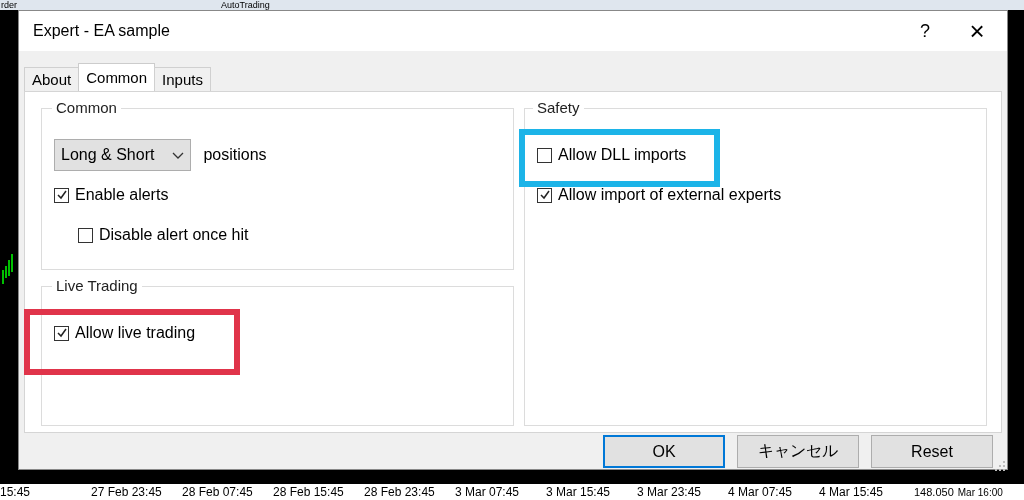 The width and height of the screenshot is (1024, 500). Describe the element at coordinates (111, 195) in the screenshot. I see `checkbox: Enable alerts` at that location.